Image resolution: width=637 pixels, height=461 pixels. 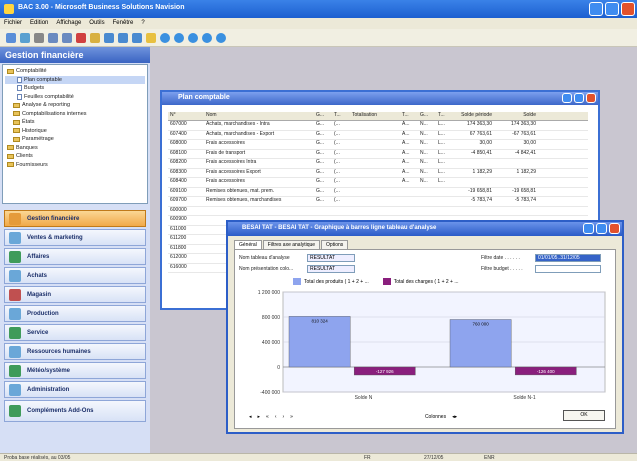 I want to click on prev-icon: ‹, so click(x=276, y=417).